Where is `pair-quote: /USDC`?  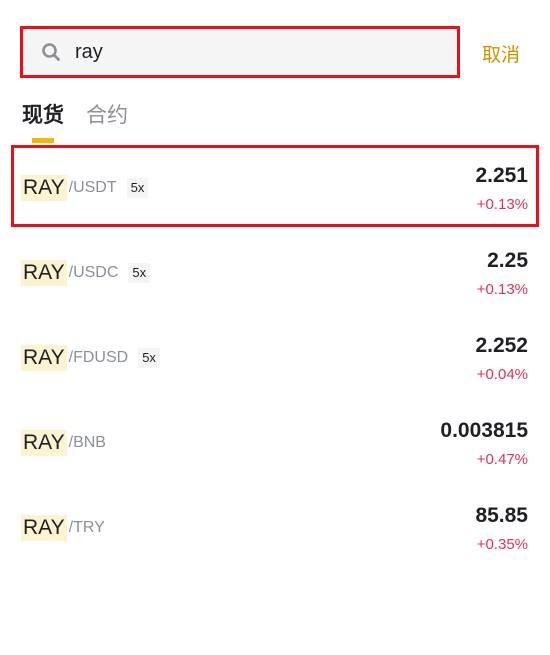 pair-quote: /USDC is located at coordinates (93, 272).